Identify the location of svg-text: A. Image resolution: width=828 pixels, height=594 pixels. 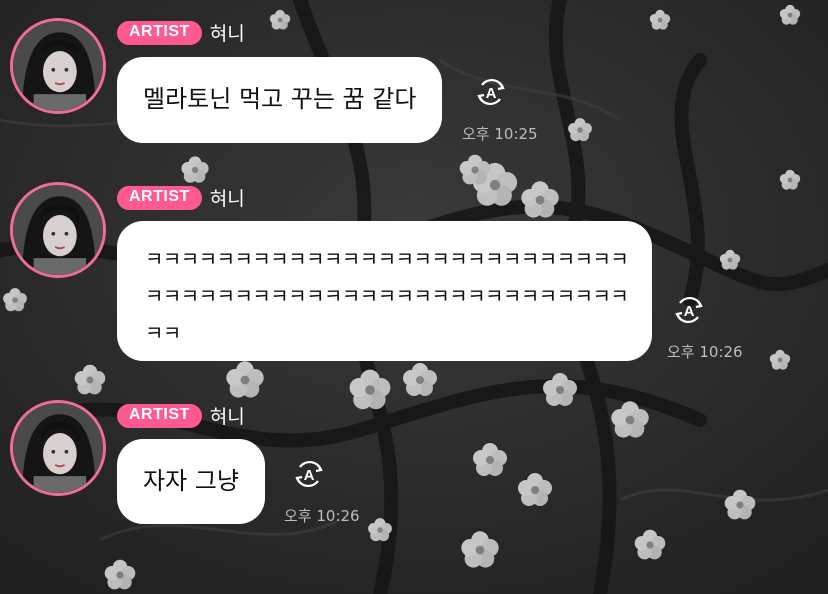
(309, 475).